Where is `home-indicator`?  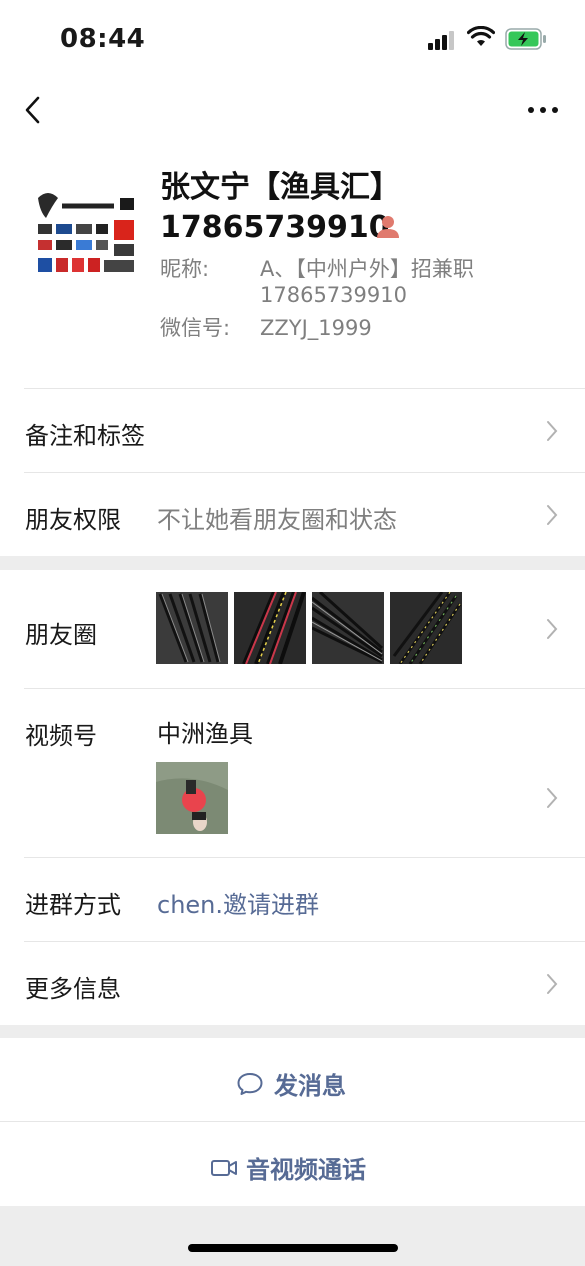
home-indicator is located at coordinates (293, 1248).